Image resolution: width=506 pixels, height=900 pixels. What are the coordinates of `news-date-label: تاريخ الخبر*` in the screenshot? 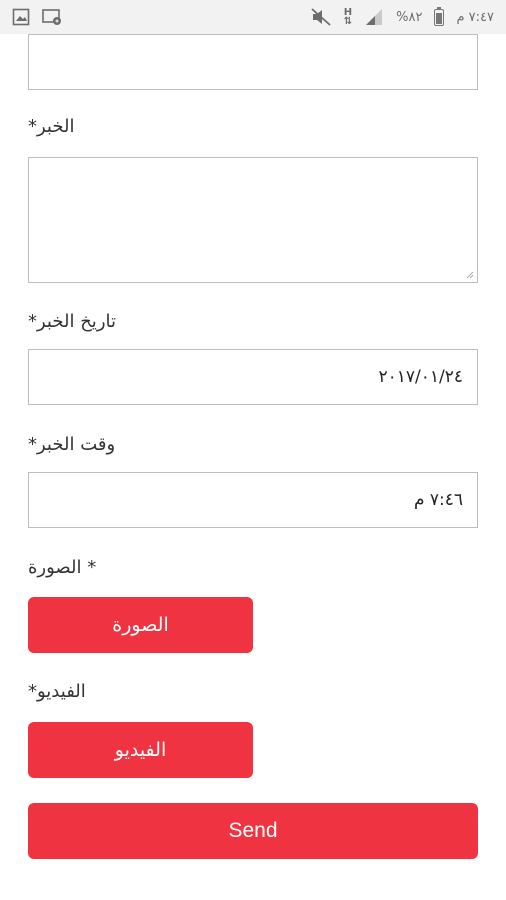 It's located at (72, 321).